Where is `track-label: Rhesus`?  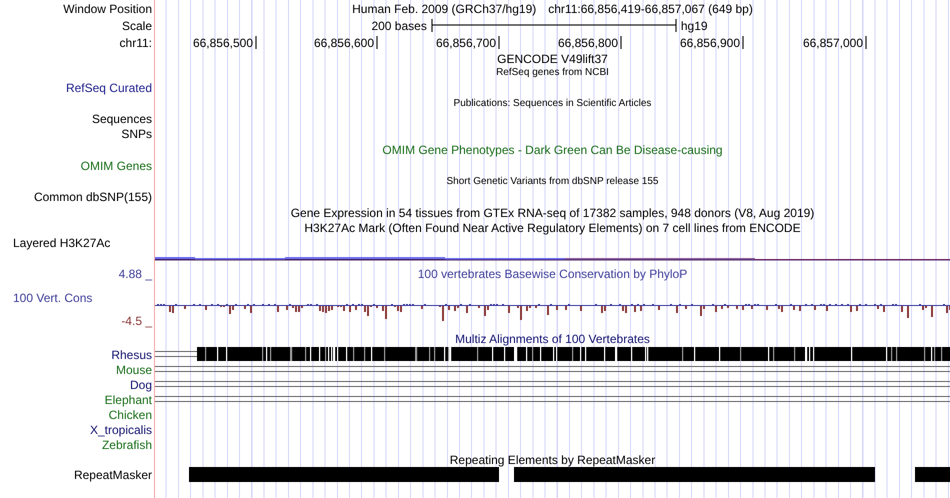
track-label: Rhesus is located at coordinates (131, 354).